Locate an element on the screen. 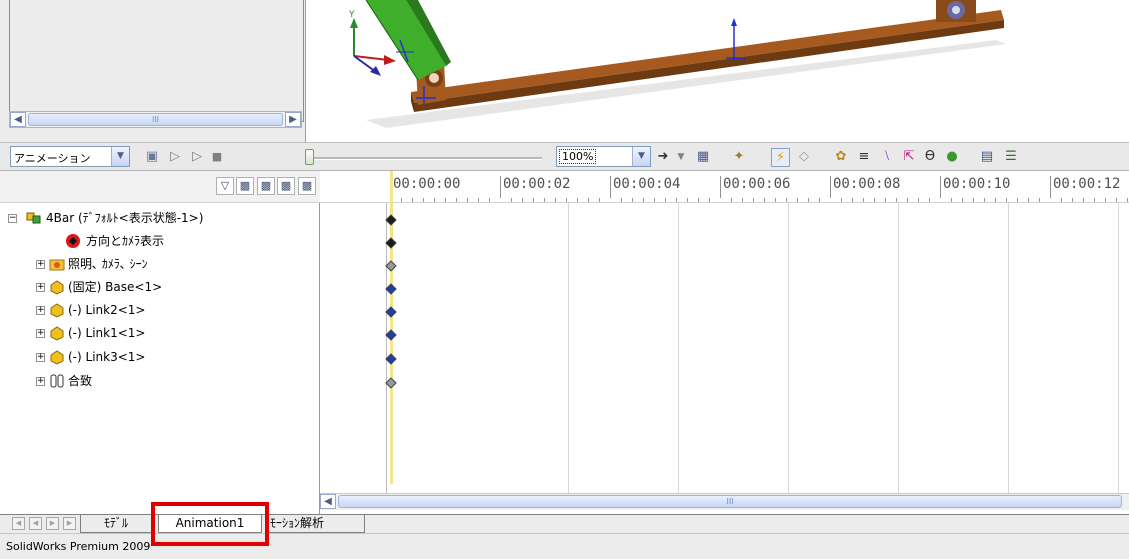 The height and width of the screenshot is (559, 1129). timeline-time-label: 00:00:10 is located at coordinates (977, 184).